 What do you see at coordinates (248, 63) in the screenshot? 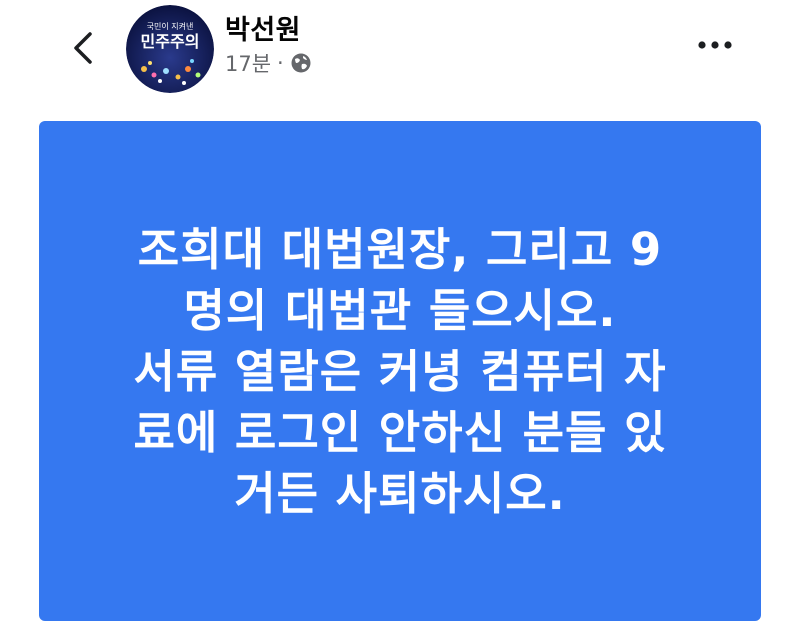
I see `timestamp: 17분` at bounding box center [248, 63].